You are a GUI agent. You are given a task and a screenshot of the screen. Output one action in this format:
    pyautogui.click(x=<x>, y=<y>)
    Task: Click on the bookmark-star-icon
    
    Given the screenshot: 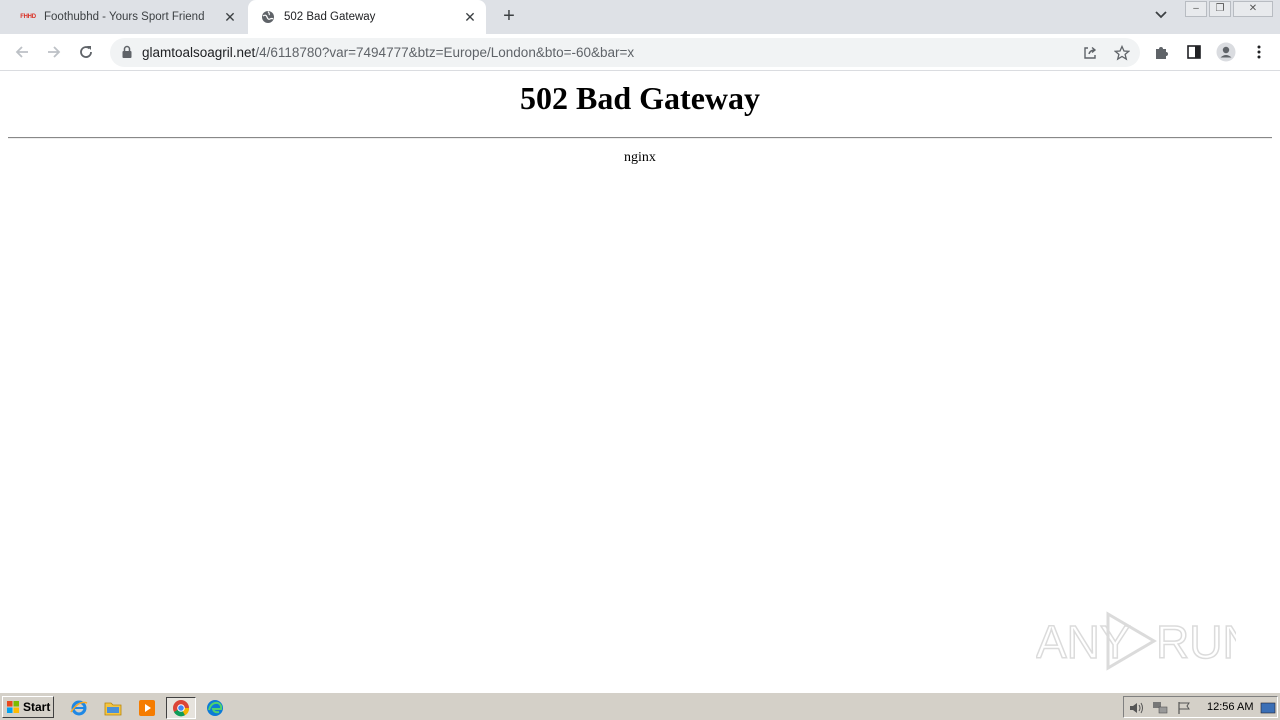 What is the action you would take?
    pyautogui.click(x=1122, y=53)
    